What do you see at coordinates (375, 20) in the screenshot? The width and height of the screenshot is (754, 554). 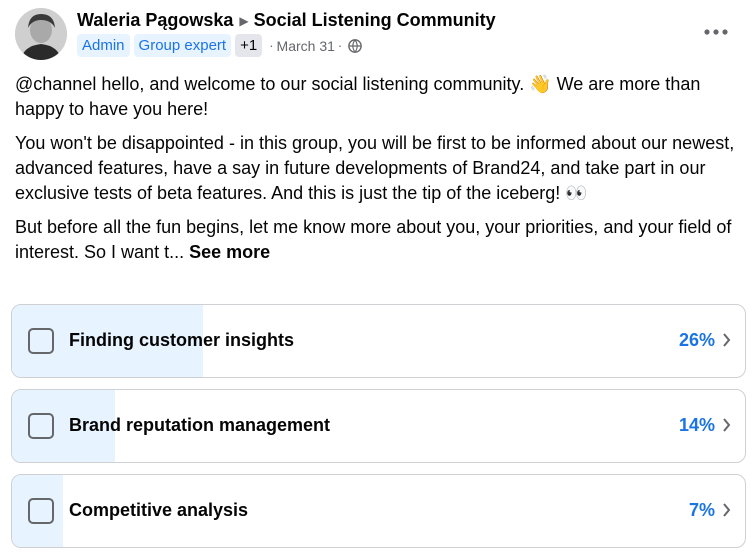 I see `group-name: Social Listening Community` at bounding box center [375, 20].